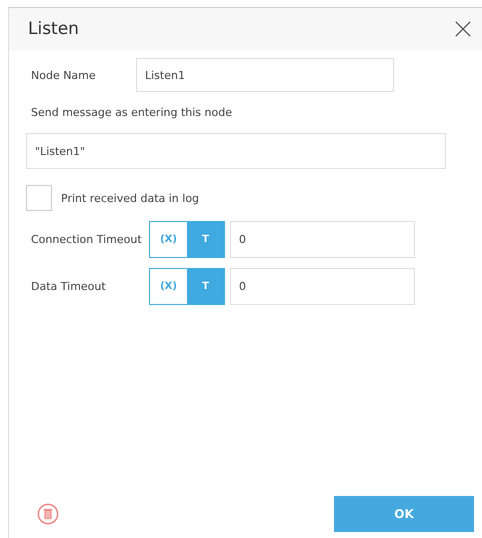  Describe the element at coordinates (265, 75) in the screenshot. I see `node-name-field: Listen1` at that location.